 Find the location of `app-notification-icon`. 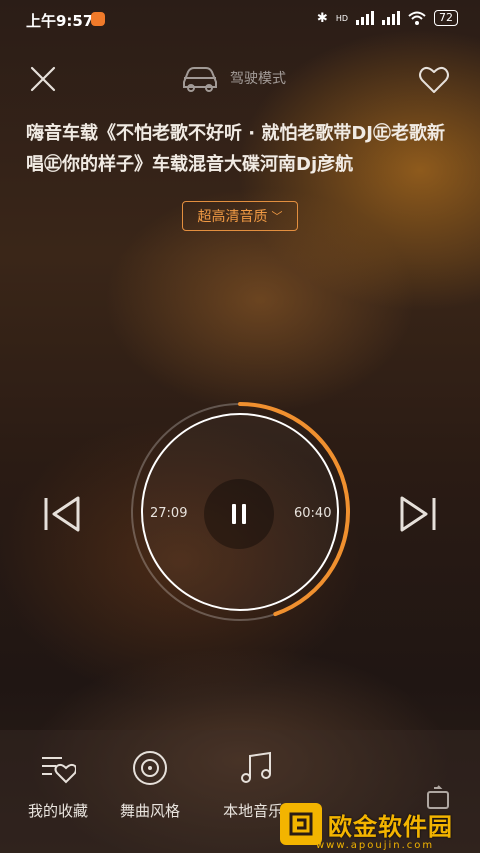

app-notification-icon is located at coordinates (98, 19).